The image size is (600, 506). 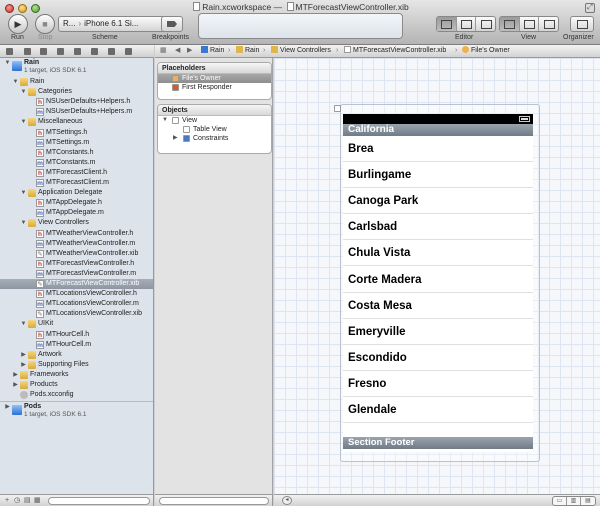 What do you see at coordinates (177, 51) in the screenshot?
I see `back-arrow-icon: ◀` at bounding box center [177, 51].